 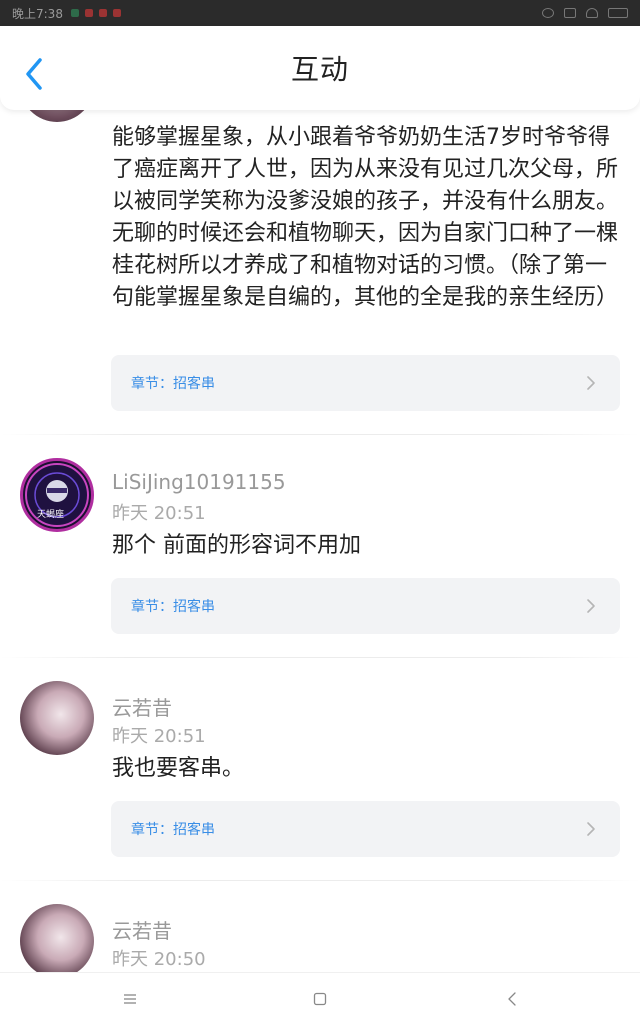 What do you see at coordinates (570, 13) in the screenshot?
I see `signal-icon` at bounding box center [570, 13].